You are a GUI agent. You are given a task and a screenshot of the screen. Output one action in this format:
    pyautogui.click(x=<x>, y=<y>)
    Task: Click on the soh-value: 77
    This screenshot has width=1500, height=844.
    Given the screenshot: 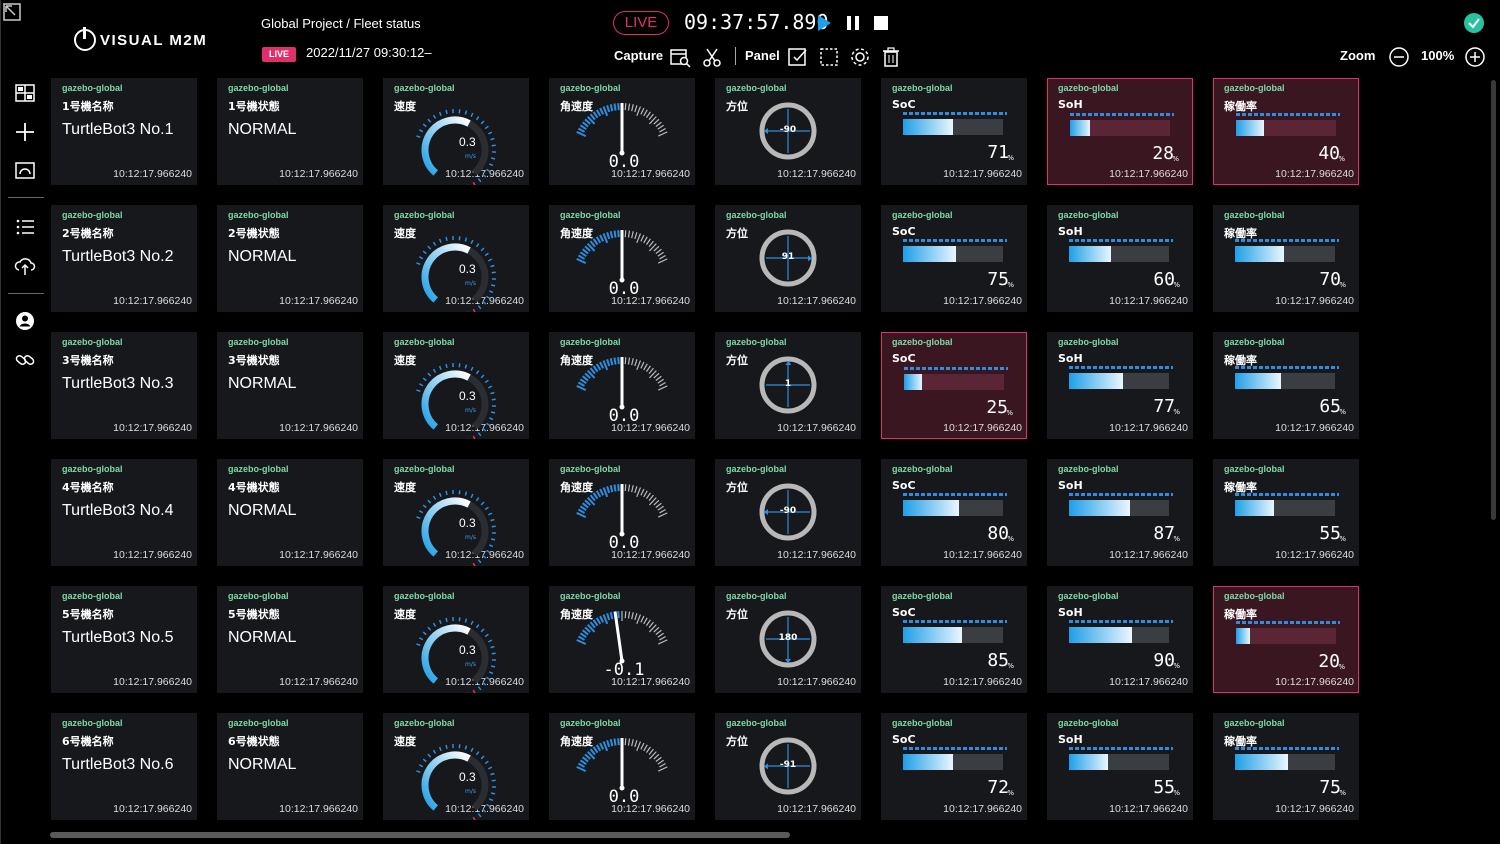 What is the action you would take?
    pyautogui.click(x=1164, y=406)
    